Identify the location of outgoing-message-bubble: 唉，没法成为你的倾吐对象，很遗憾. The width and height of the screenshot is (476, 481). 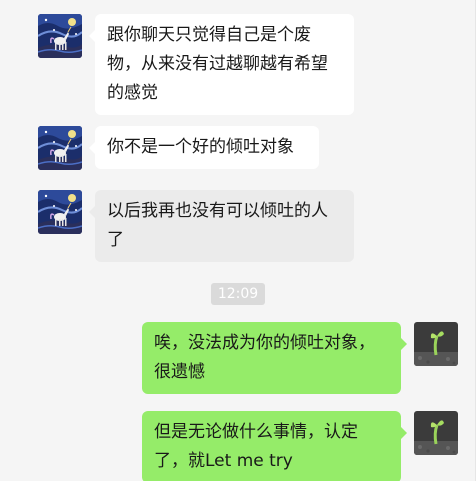
(274, 358).